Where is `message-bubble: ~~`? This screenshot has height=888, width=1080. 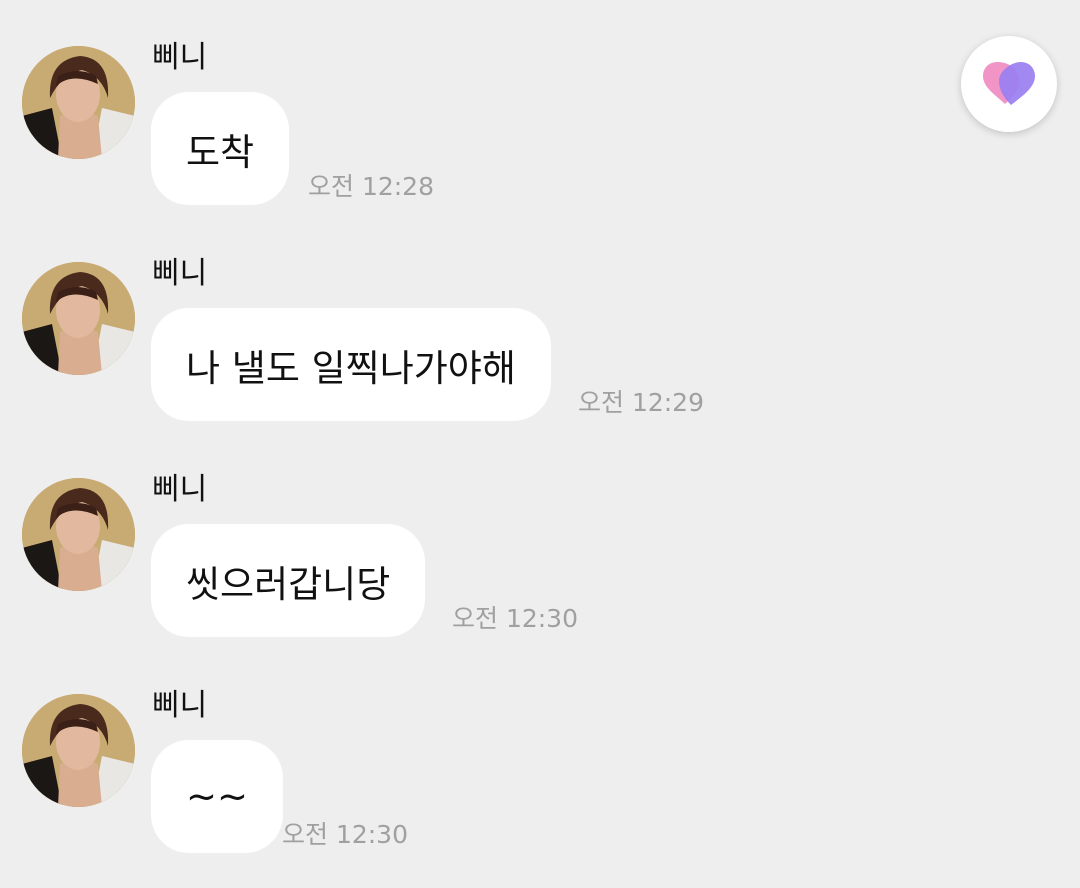 message-bubble: ~~ is located at coordinates (217, 796).